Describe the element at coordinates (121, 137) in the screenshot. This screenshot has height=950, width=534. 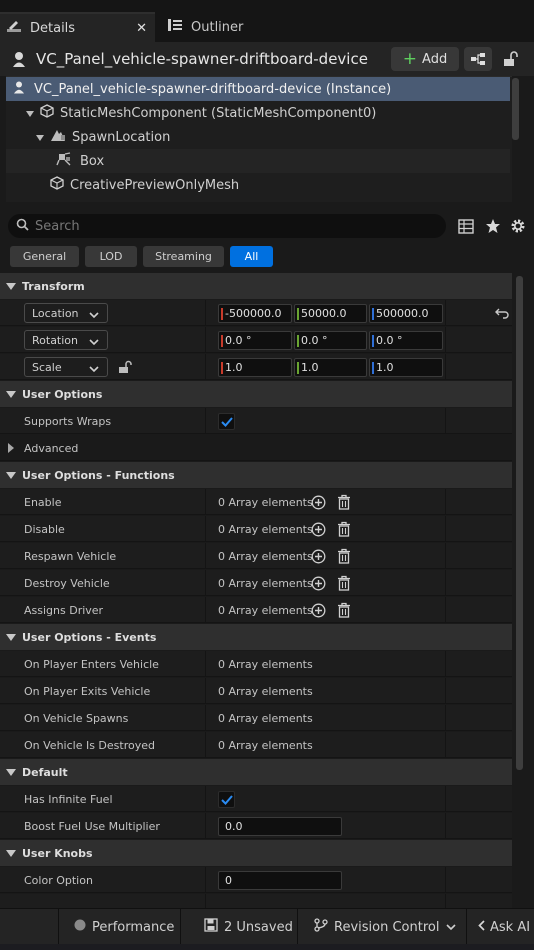
I see `tree-item-label: SpawnLocation` at that location.